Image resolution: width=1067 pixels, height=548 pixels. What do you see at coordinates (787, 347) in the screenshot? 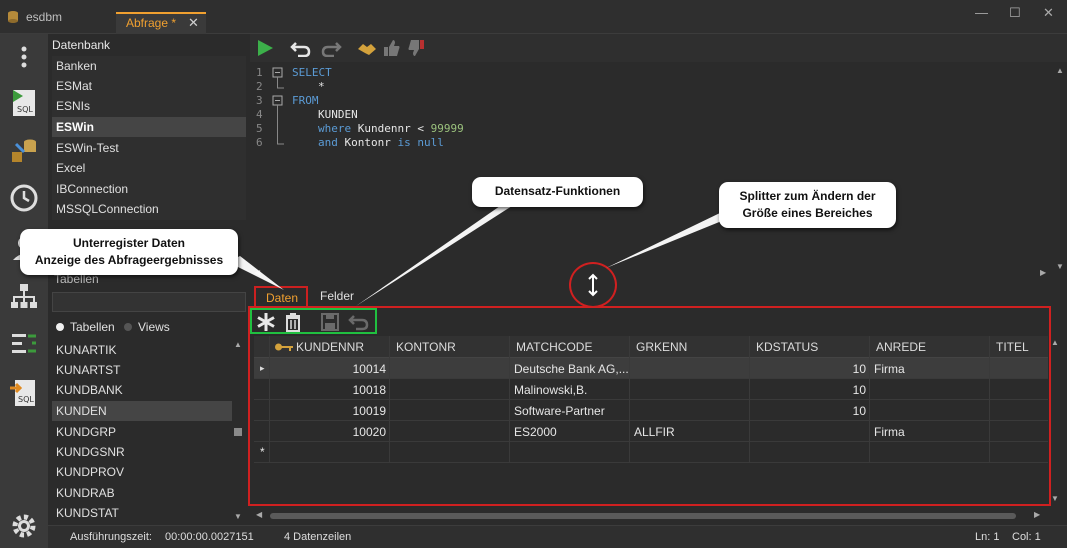
I see `column-header-kdstatus: KDSTATUS` at bounding box center [787, 347].